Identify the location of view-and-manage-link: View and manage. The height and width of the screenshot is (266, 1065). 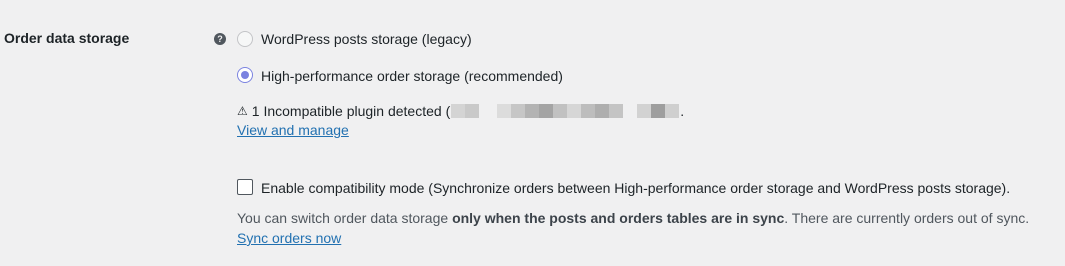
(293, 130).